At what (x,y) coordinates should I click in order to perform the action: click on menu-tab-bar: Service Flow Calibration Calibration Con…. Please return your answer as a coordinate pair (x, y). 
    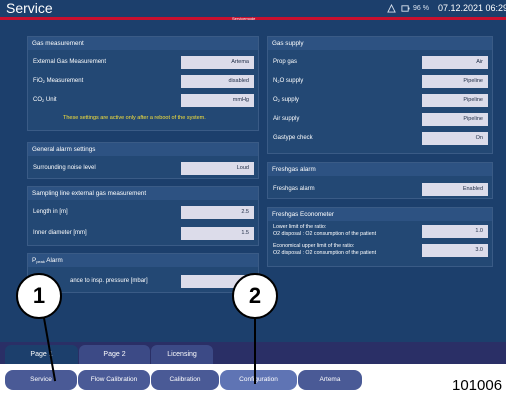
    Looking at the image, I should click on (253, 381).